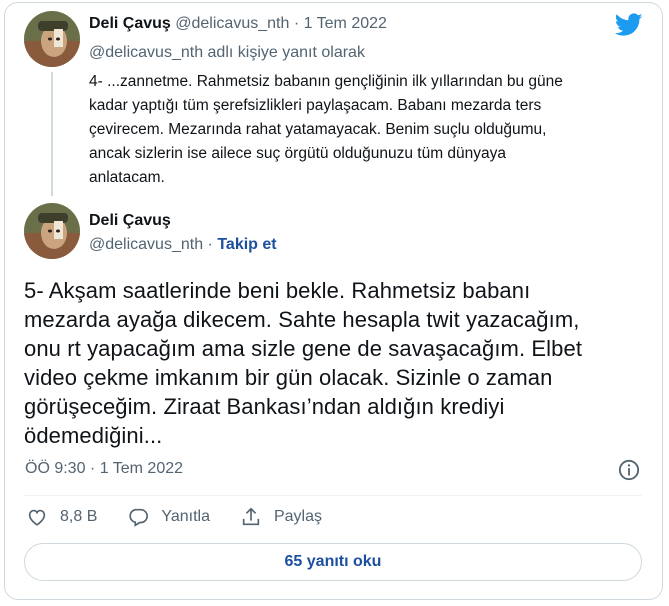 Image resolution: width=669 pixels, height=606 pixels. Describe the element at coordinates (227, 52) in the screenshot. I see `replying-to: @delicavus_nth adlı kişiye yanıt olarak` at that location.